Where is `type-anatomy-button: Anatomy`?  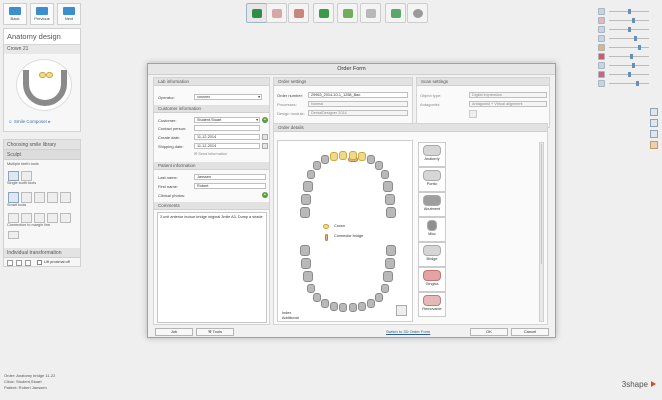
type-anatomy-button: Anatomy is located at coordinates (432, 154).